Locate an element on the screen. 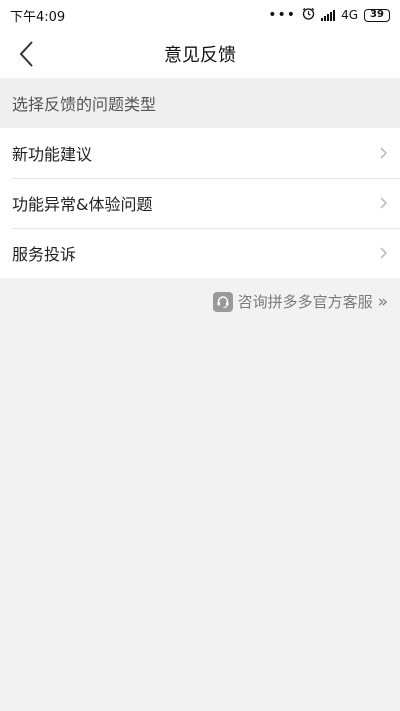 This screenshot has width=400, height=711. list-item-new-feature: 新功能建议 is located at coordinates (200, 153).